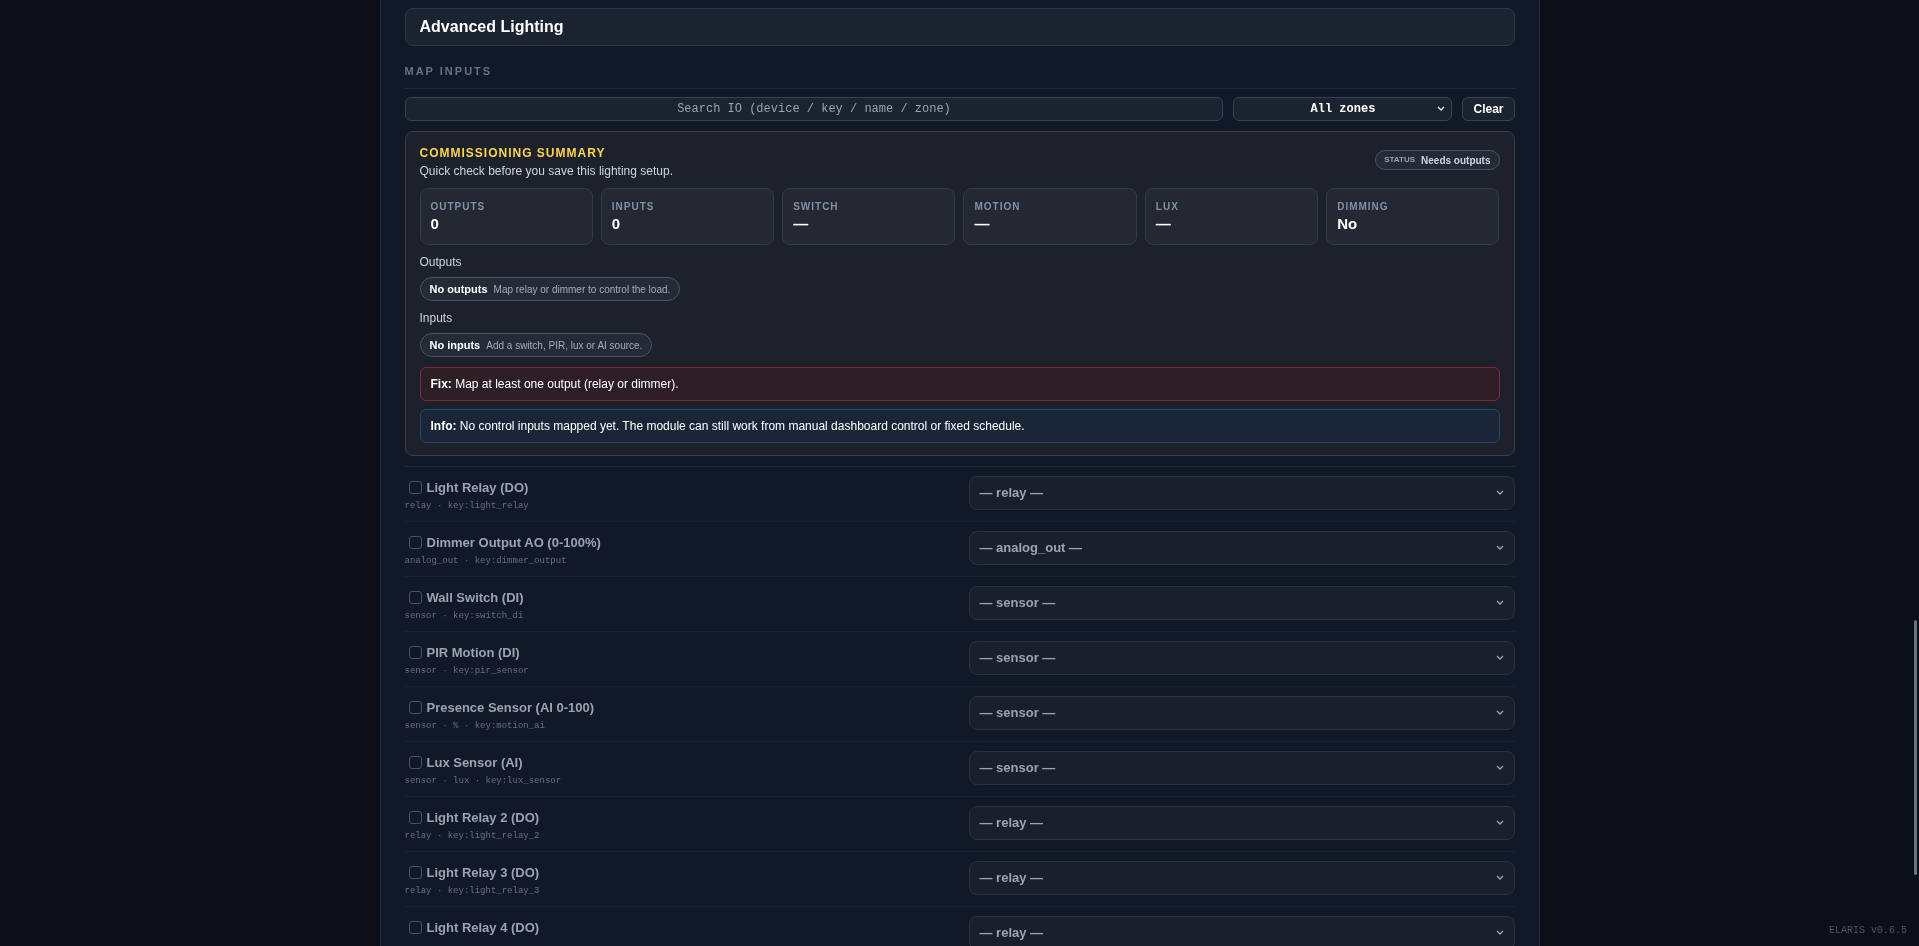 The width and height of the screenshot is (1919, 946). What do you see at coordinates (475, 598) in the screenshot?
I see `io-label: Wall Switch (DI)` at bounding box center [475, 598].